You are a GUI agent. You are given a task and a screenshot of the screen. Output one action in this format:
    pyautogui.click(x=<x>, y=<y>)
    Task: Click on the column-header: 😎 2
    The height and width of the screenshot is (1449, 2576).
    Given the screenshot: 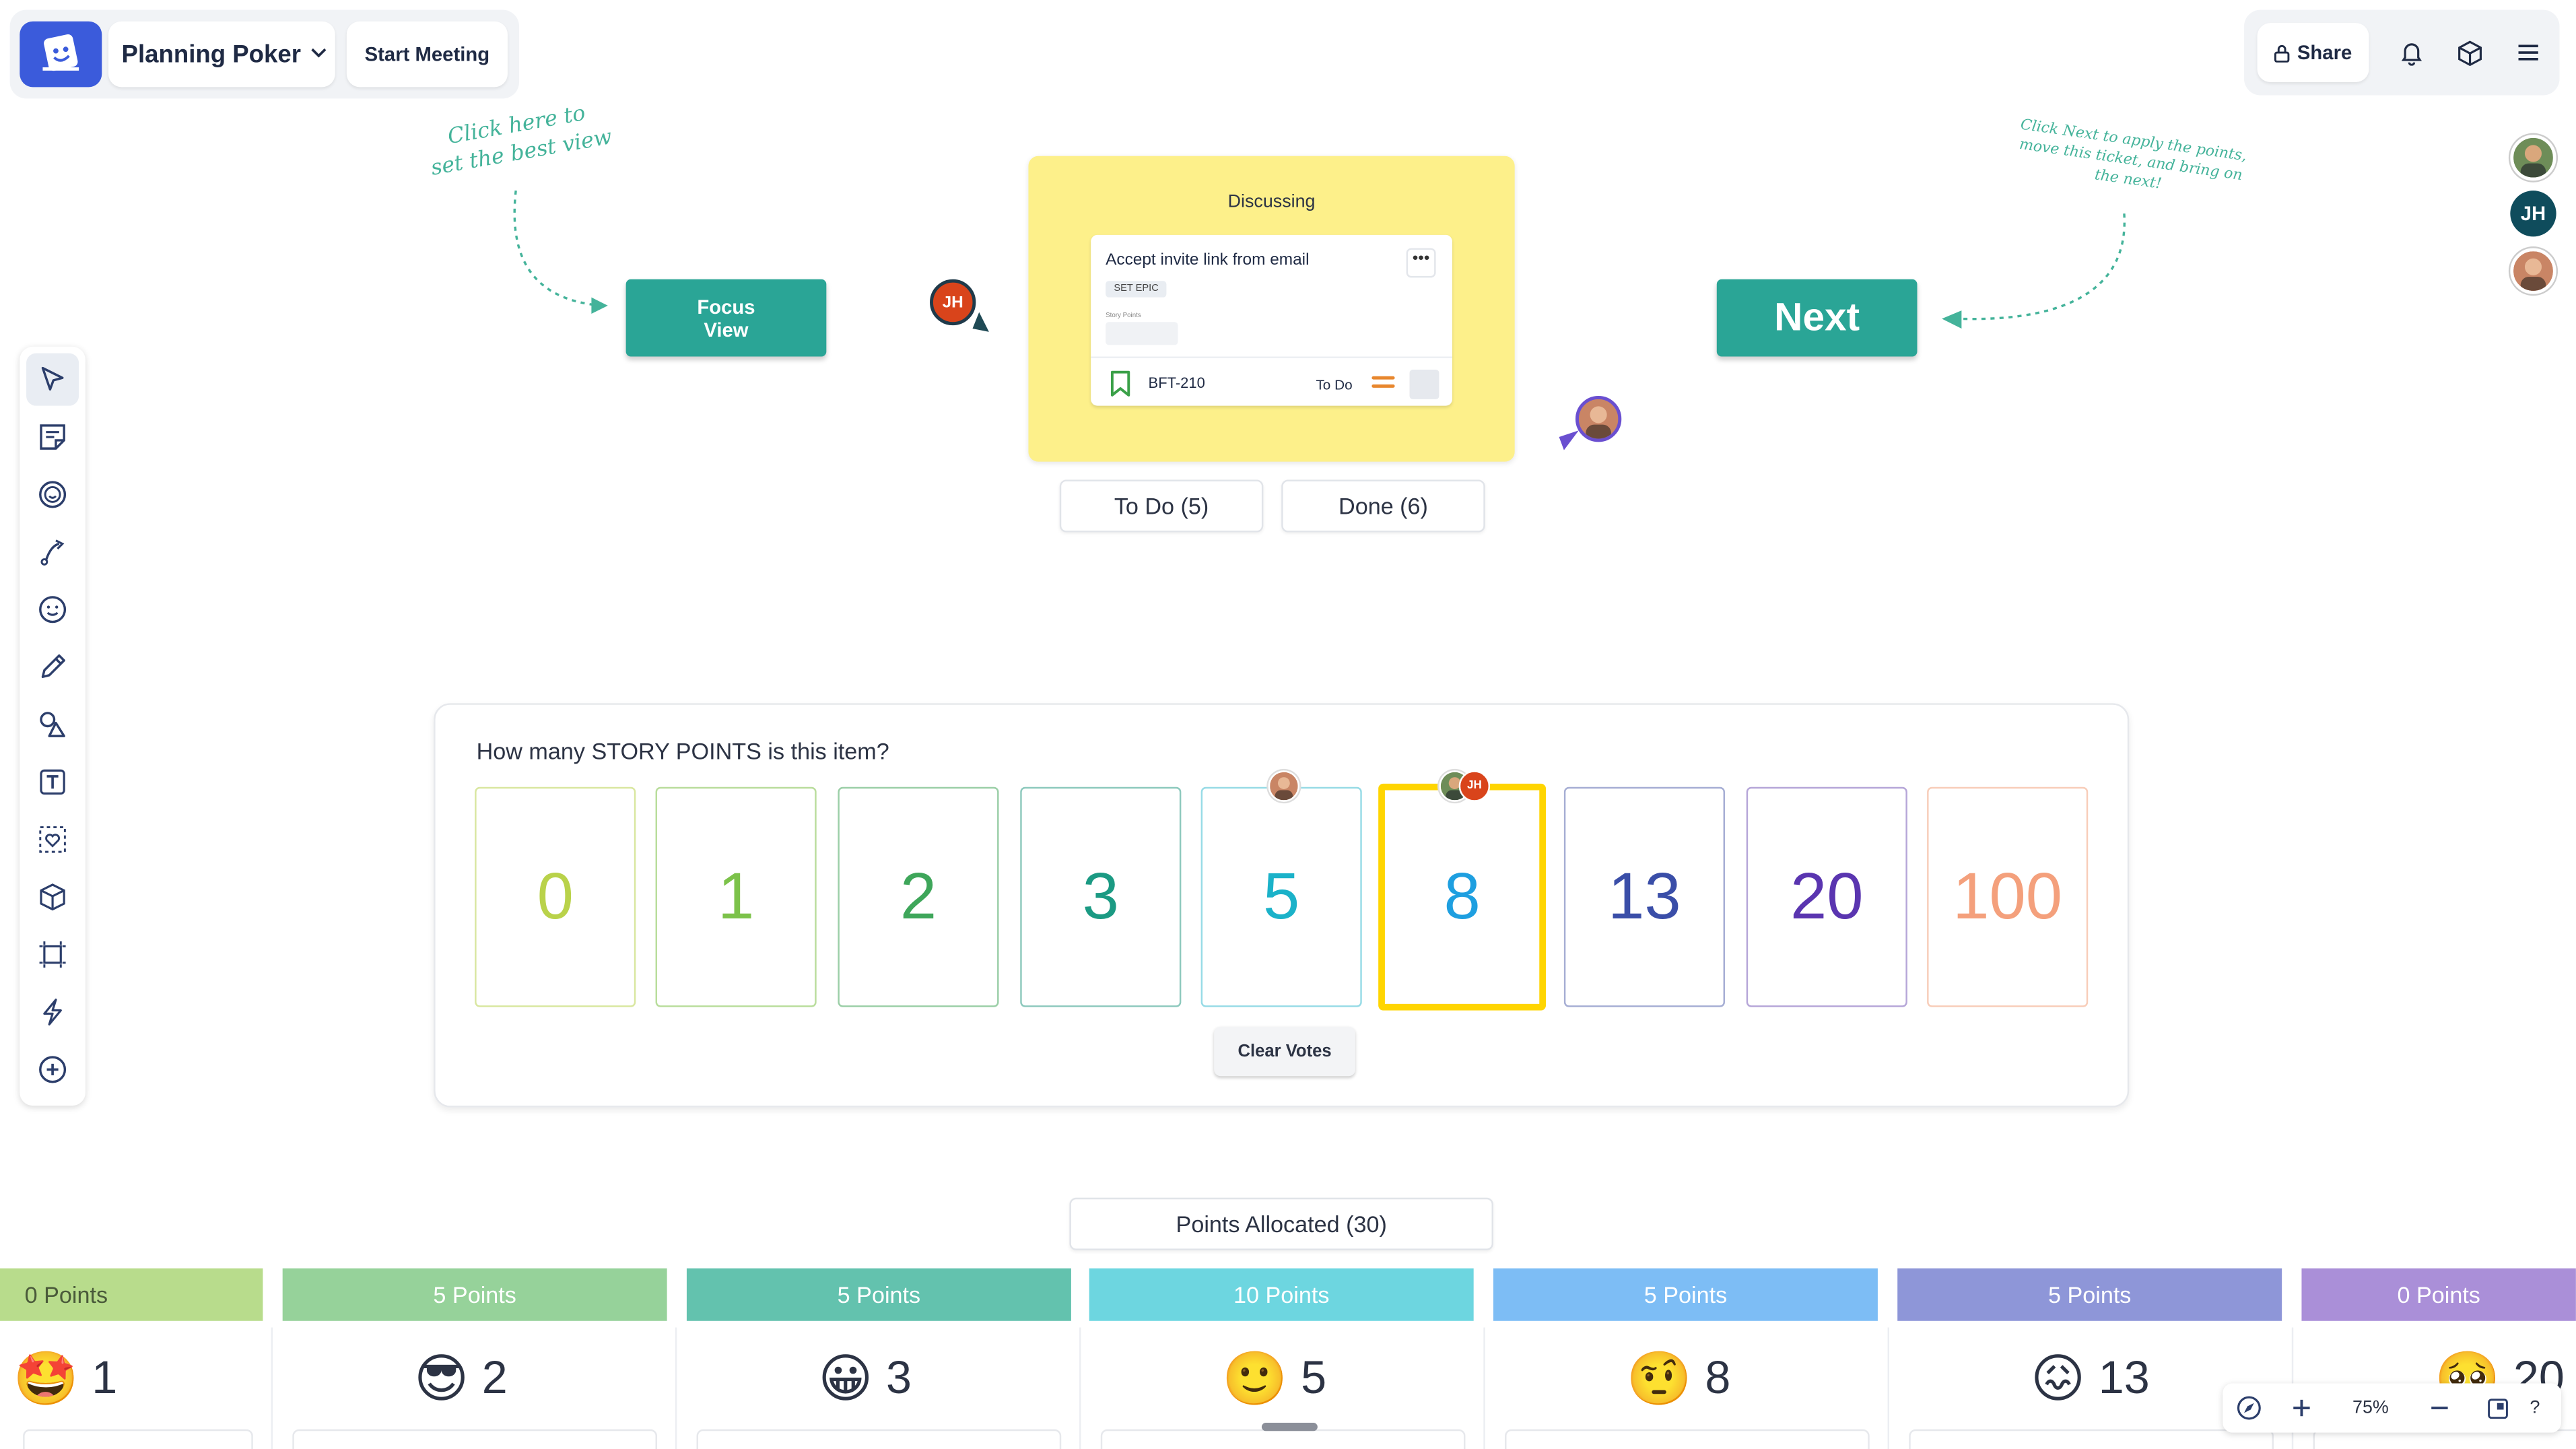 What is the action you would take?
    pyautogui.click(x=461, y=1378)
    